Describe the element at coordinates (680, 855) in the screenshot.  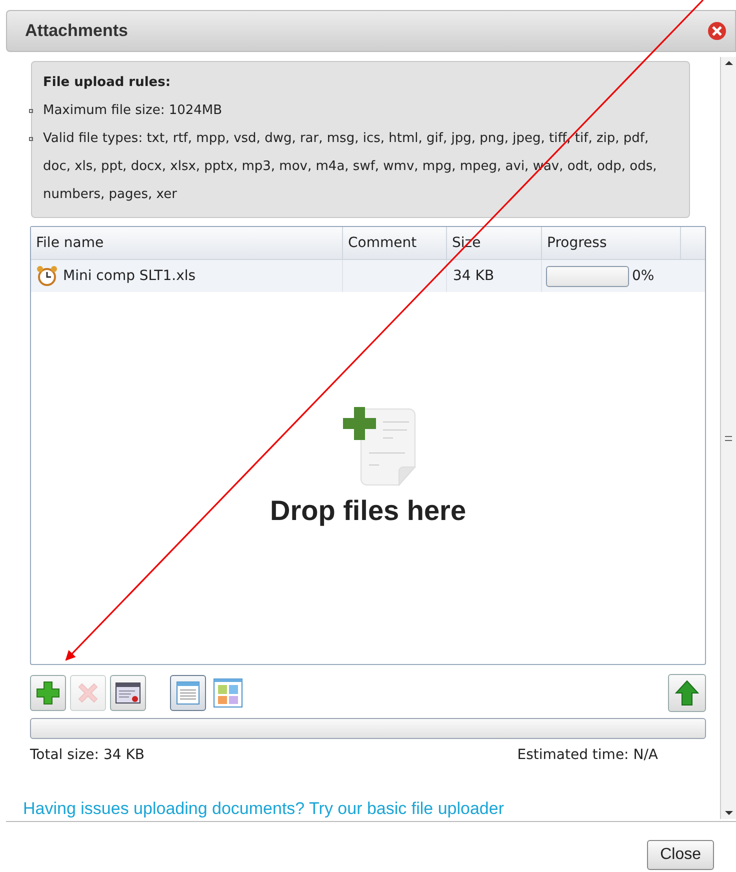
I see `close-button: Close` at that location.